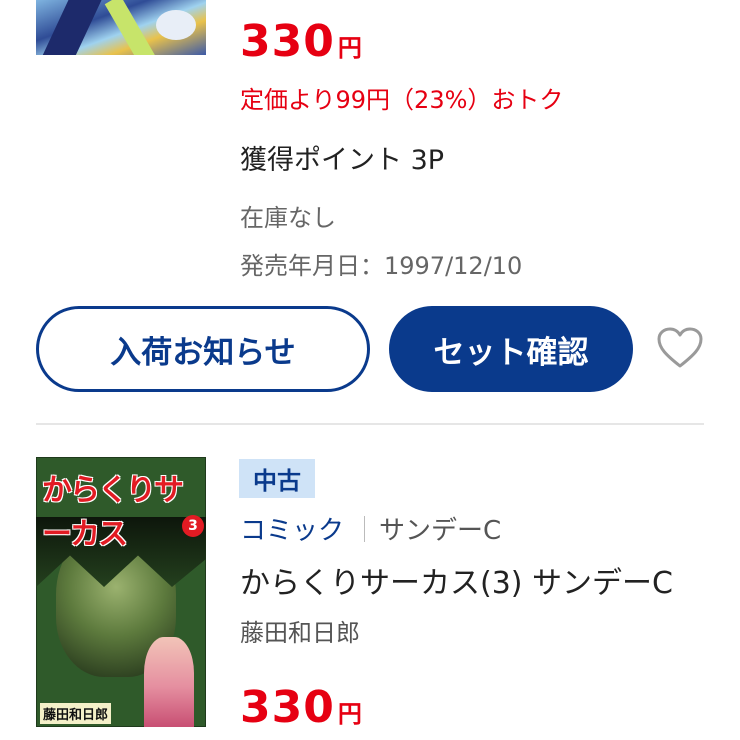  Describe the element at coordinates (113, 512) in the screenshot. I see `cover-title: からくりサーカス` at that location.